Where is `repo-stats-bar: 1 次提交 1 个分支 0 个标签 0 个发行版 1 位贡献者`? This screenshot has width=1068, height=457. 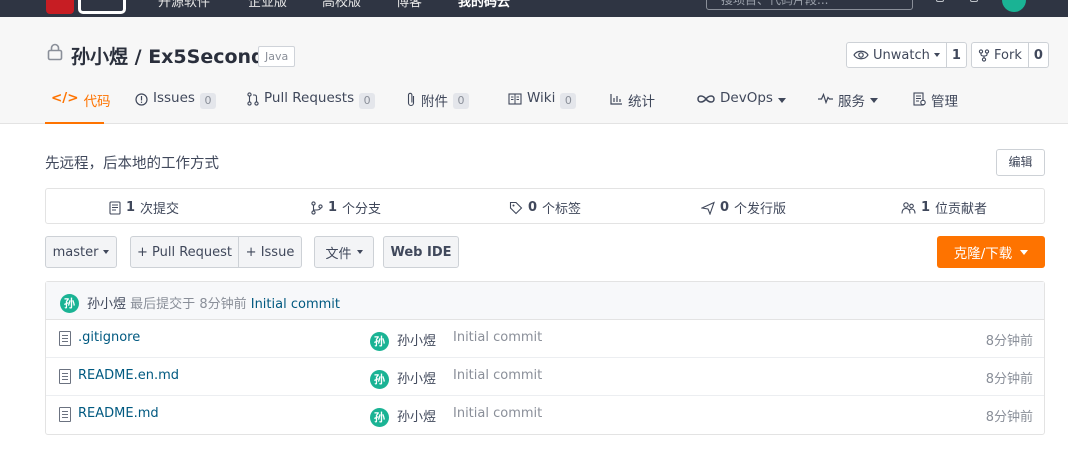
repo-stats-bar: 1 次提交 1 个分支 0 个标签 0 个发行版 1 位贡献者 is located at coordinates (545, 206).